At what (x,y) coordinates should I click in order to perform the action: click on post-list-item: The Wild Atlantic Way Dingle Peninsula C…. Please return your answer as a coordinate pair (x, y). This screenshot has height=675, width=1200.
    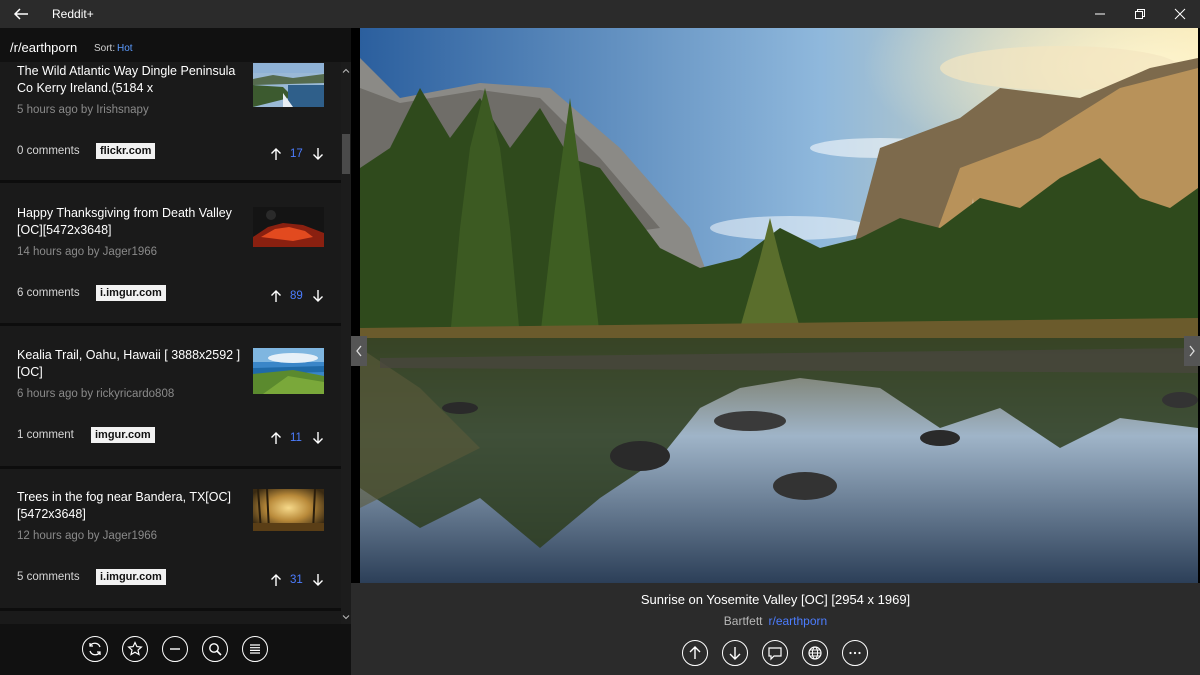
    Looking at the image, I should click on (170, 123).